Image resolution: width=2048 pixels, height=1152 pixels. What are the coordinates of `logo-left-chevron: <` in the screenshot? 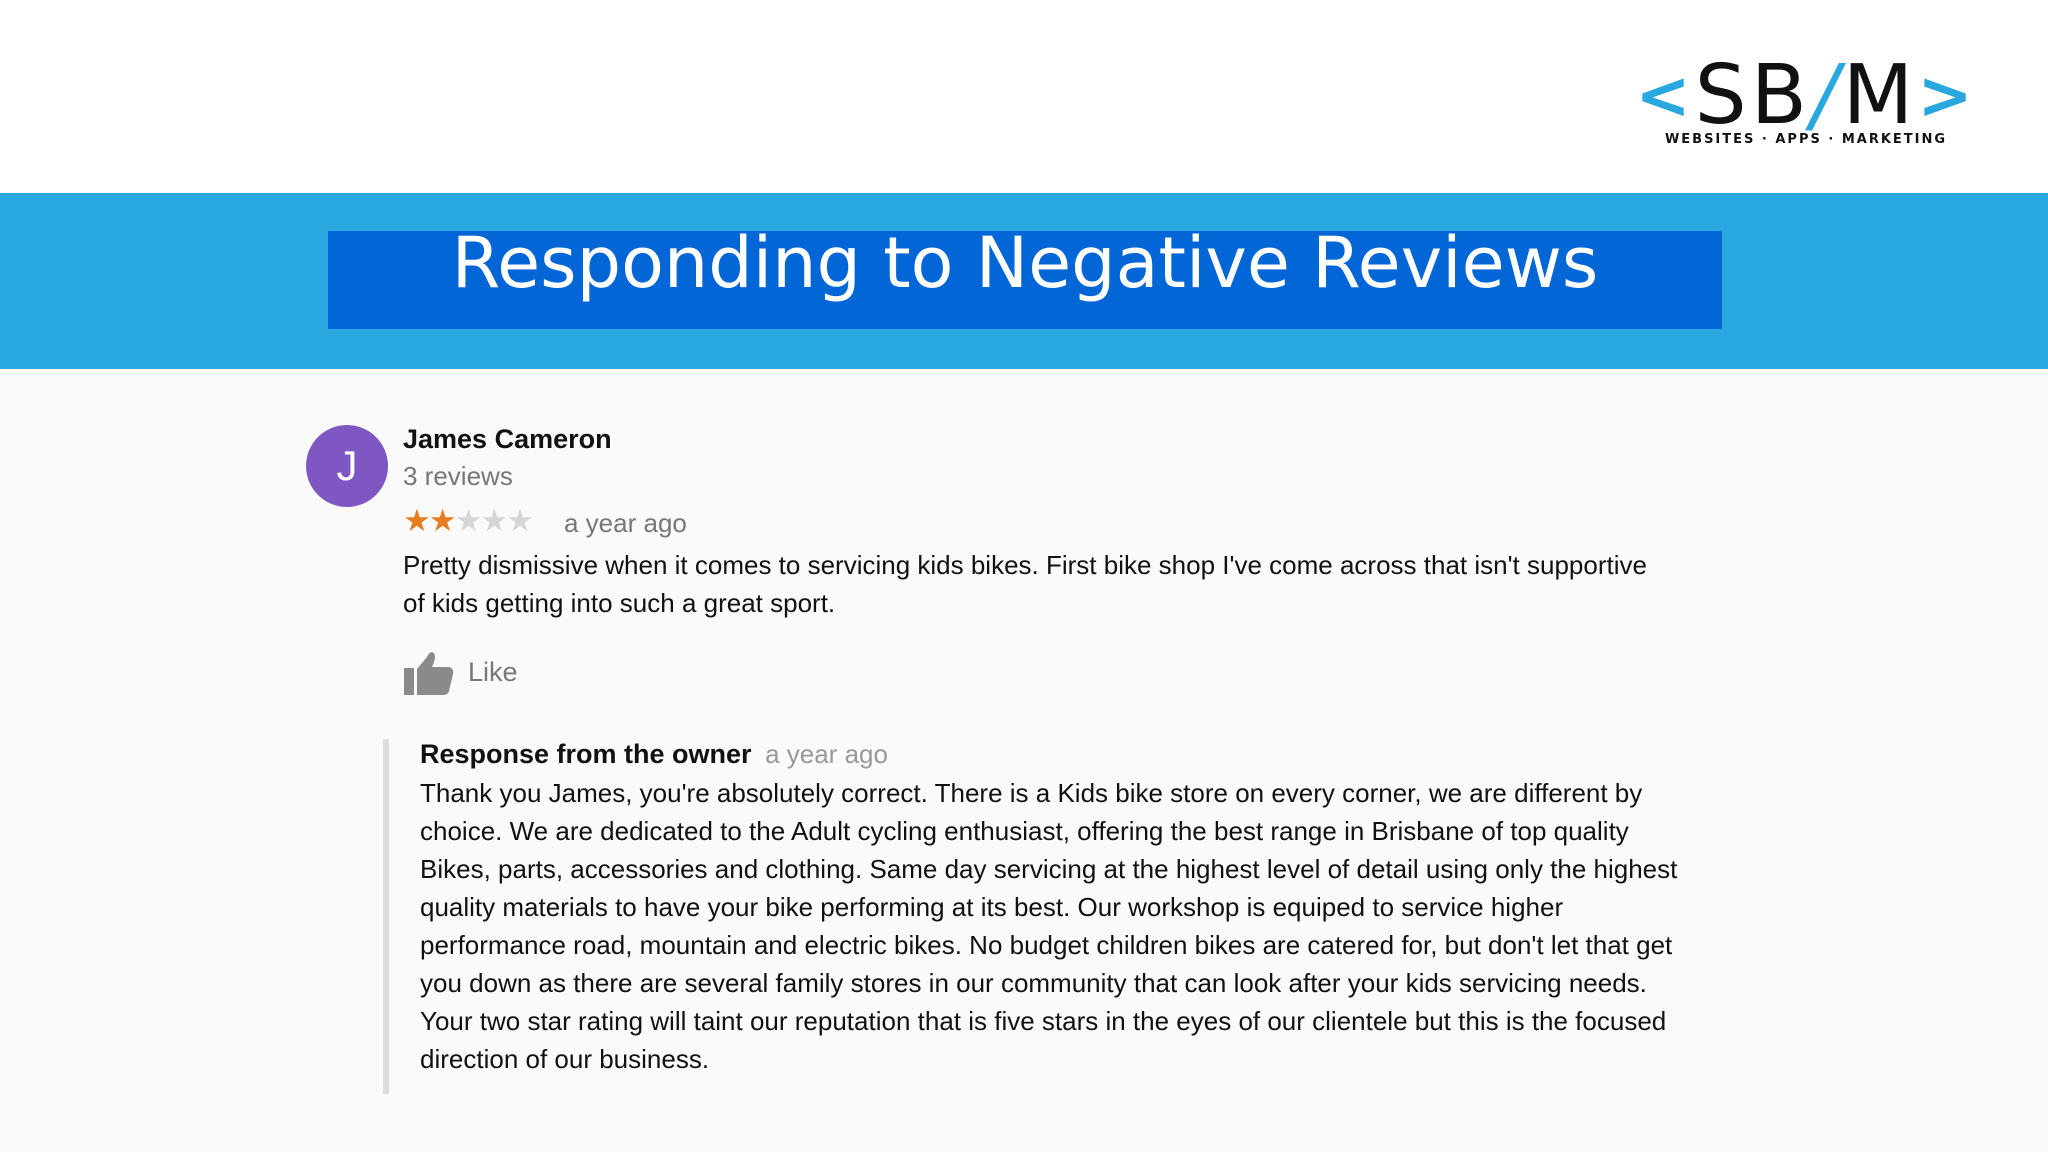 It's located at (1665, 95).